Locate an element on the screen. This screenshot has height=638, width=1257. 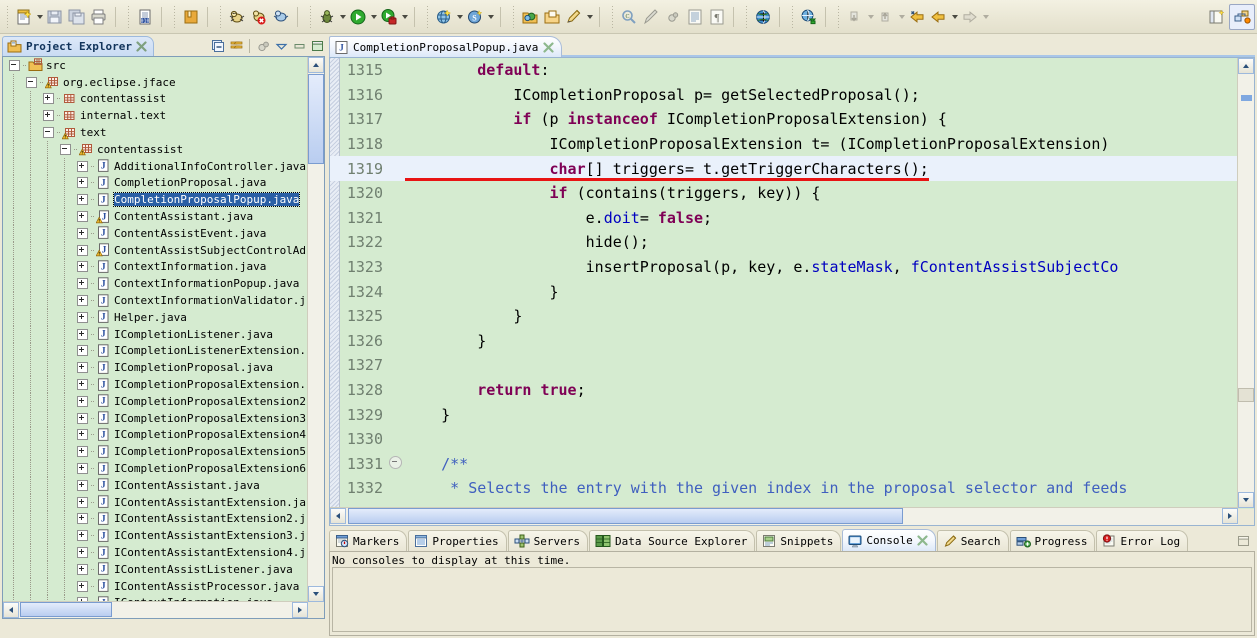
tree-item: J ContextInformation.java is located at coordinates (155, 267).